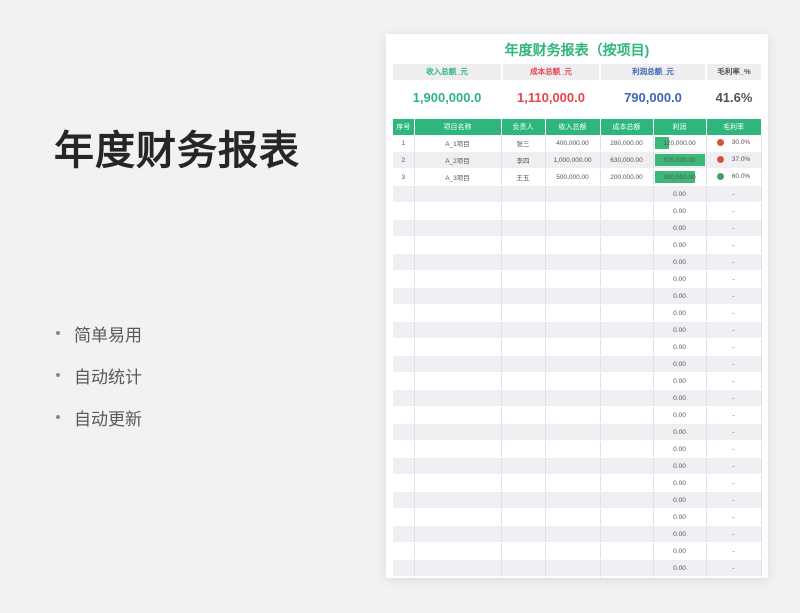 The height and width of the screenshot is (613, 800). Describe the element at coordinates (404, 177) in the screenshot. I see `row-number: 3` at that location.